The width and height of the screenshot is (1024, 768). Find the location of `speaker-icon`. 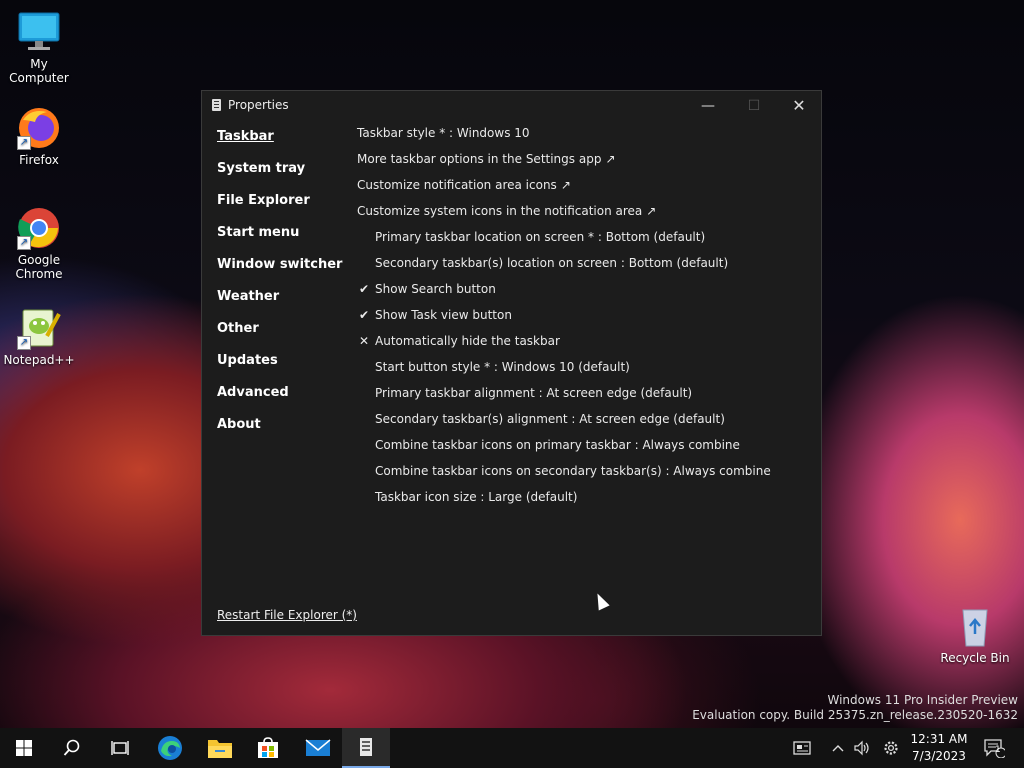

speaker-icon is located at coordinates (861, 748).